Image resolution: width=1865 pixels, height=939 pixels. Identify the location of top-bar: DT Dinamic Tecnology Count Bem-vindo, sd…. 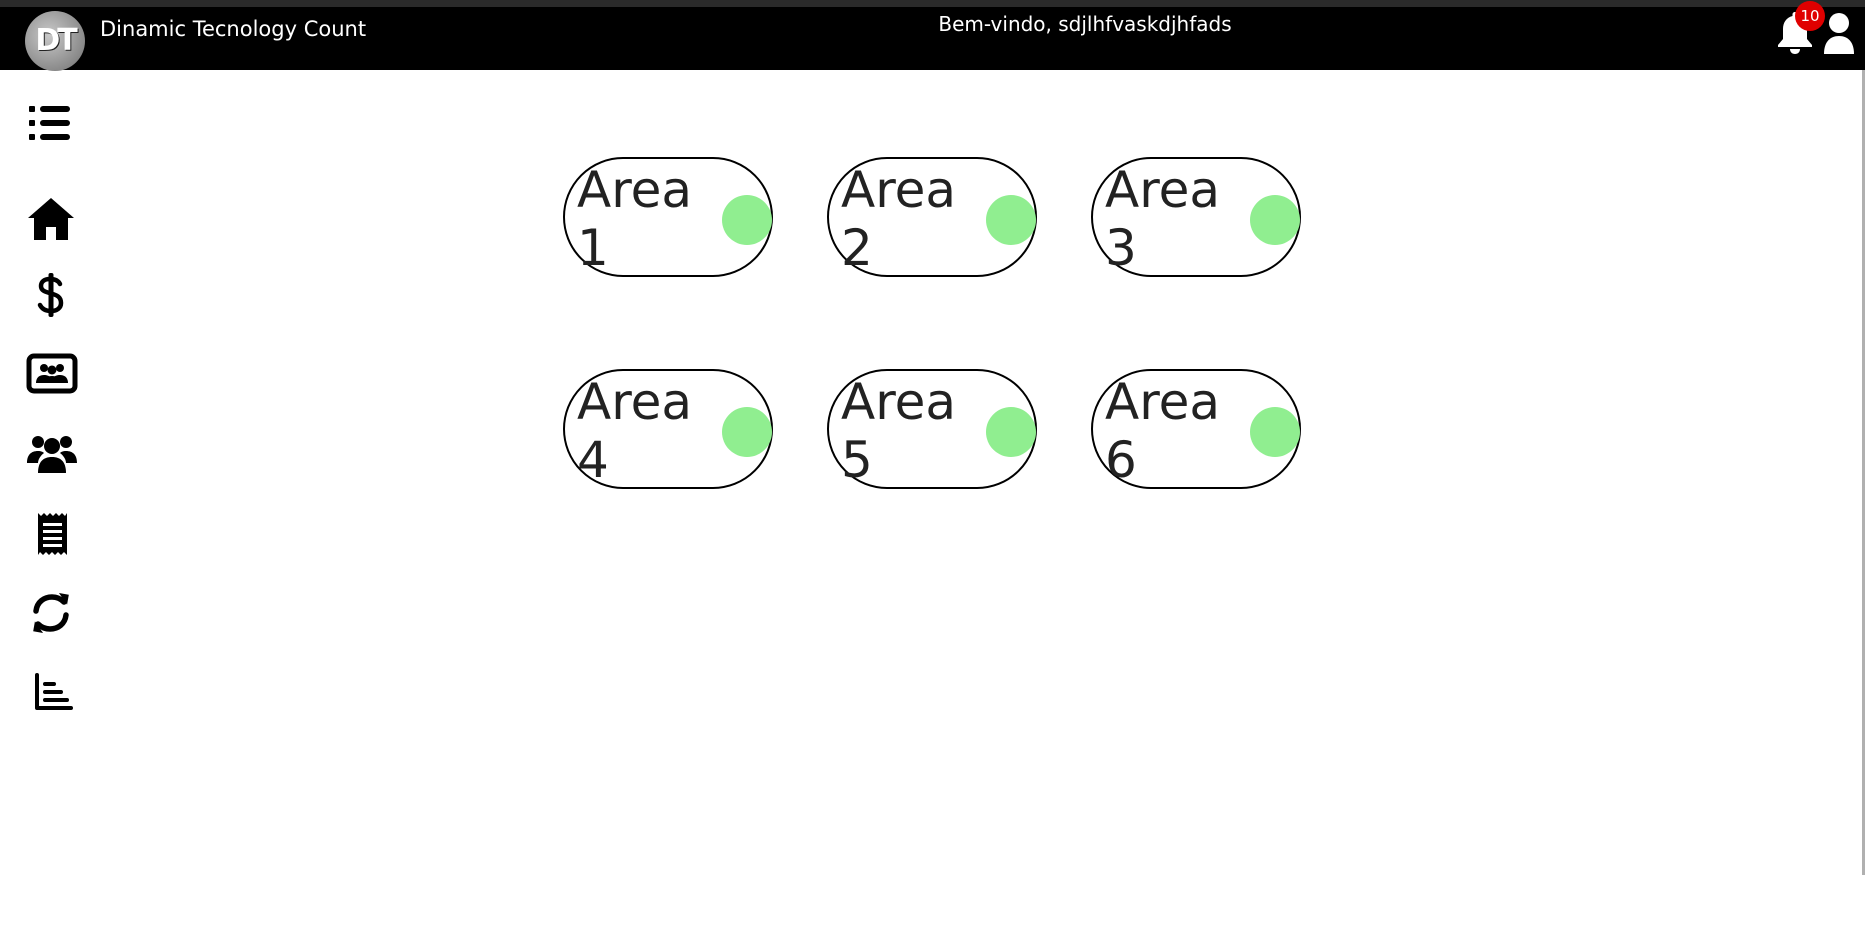
(932, 39).